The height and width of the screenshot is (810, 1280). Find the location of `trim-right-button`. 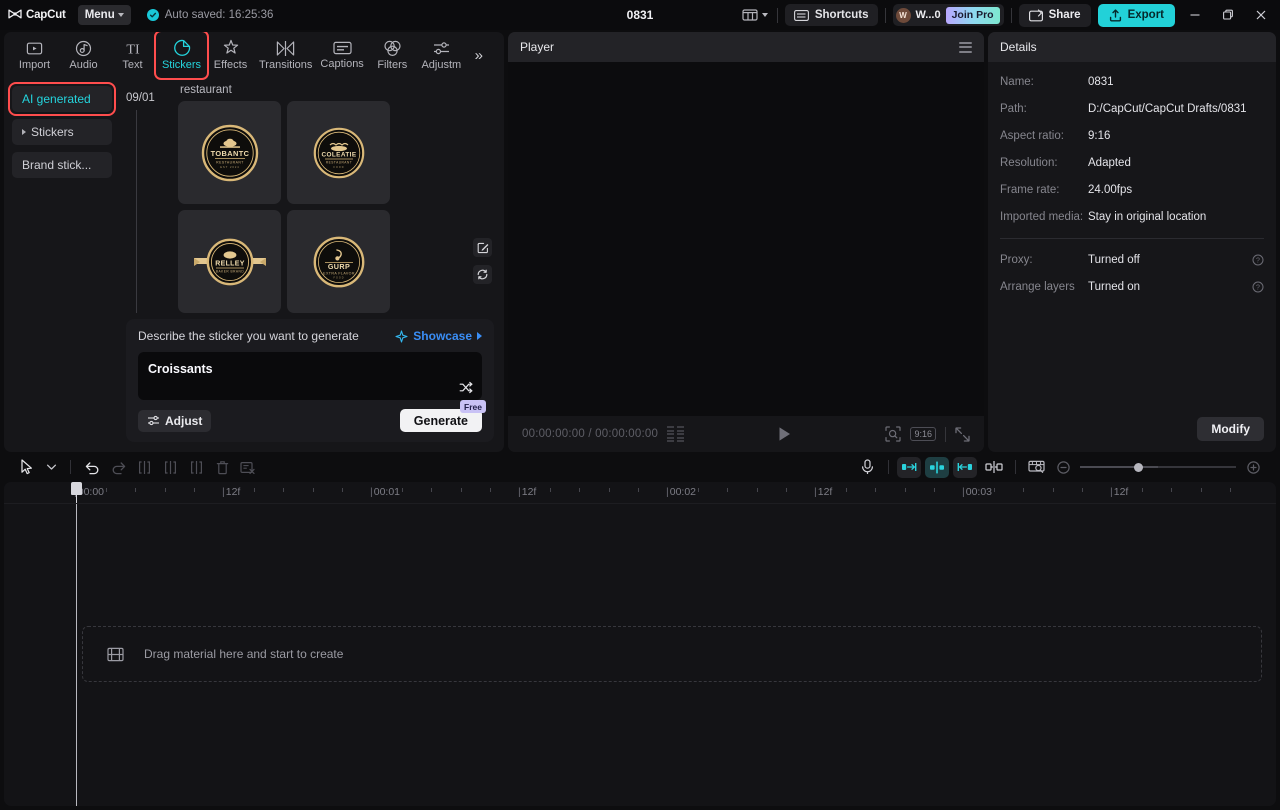

trim-right-button is located at coordinates (196, 467).